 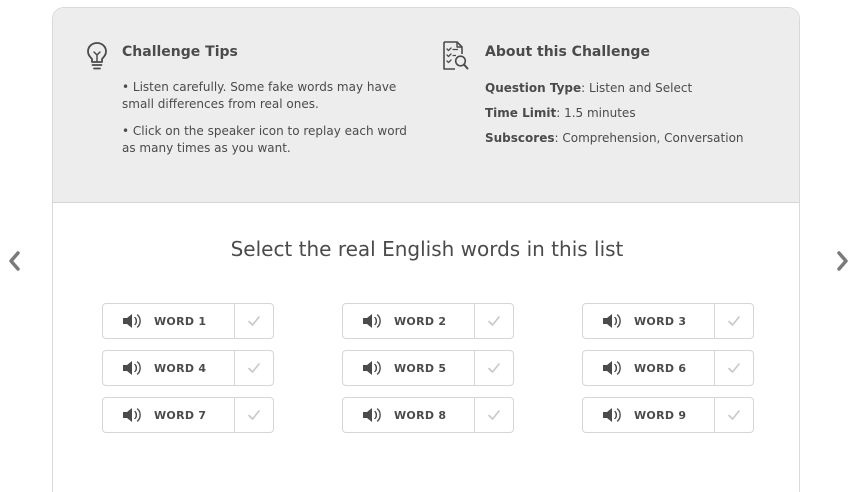 I want to click on subscores-row: Subscores: Comprehension, Conversation, so click(x=614, y=138).